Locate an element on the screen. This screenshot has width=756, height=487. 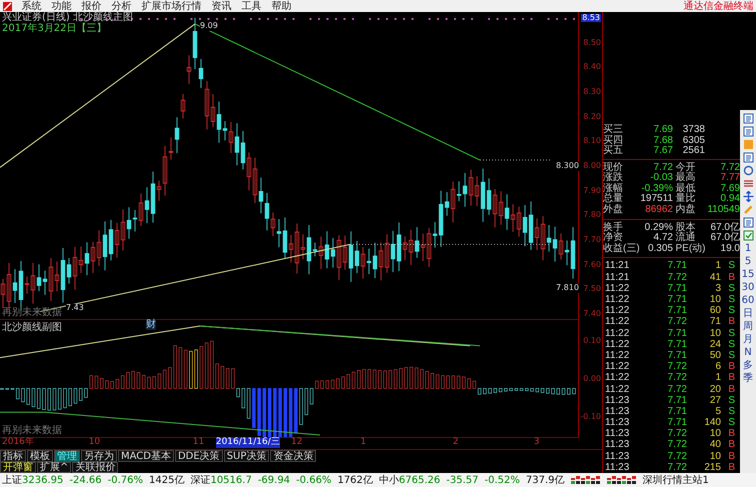
period-button: 15 is located at coordinates (748, 274).